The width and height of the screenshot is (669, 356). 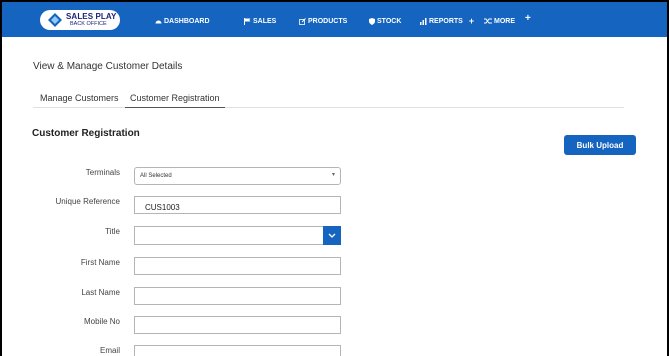 I want to click on caret-down-icon: ▾, so click(x=333, y=175).